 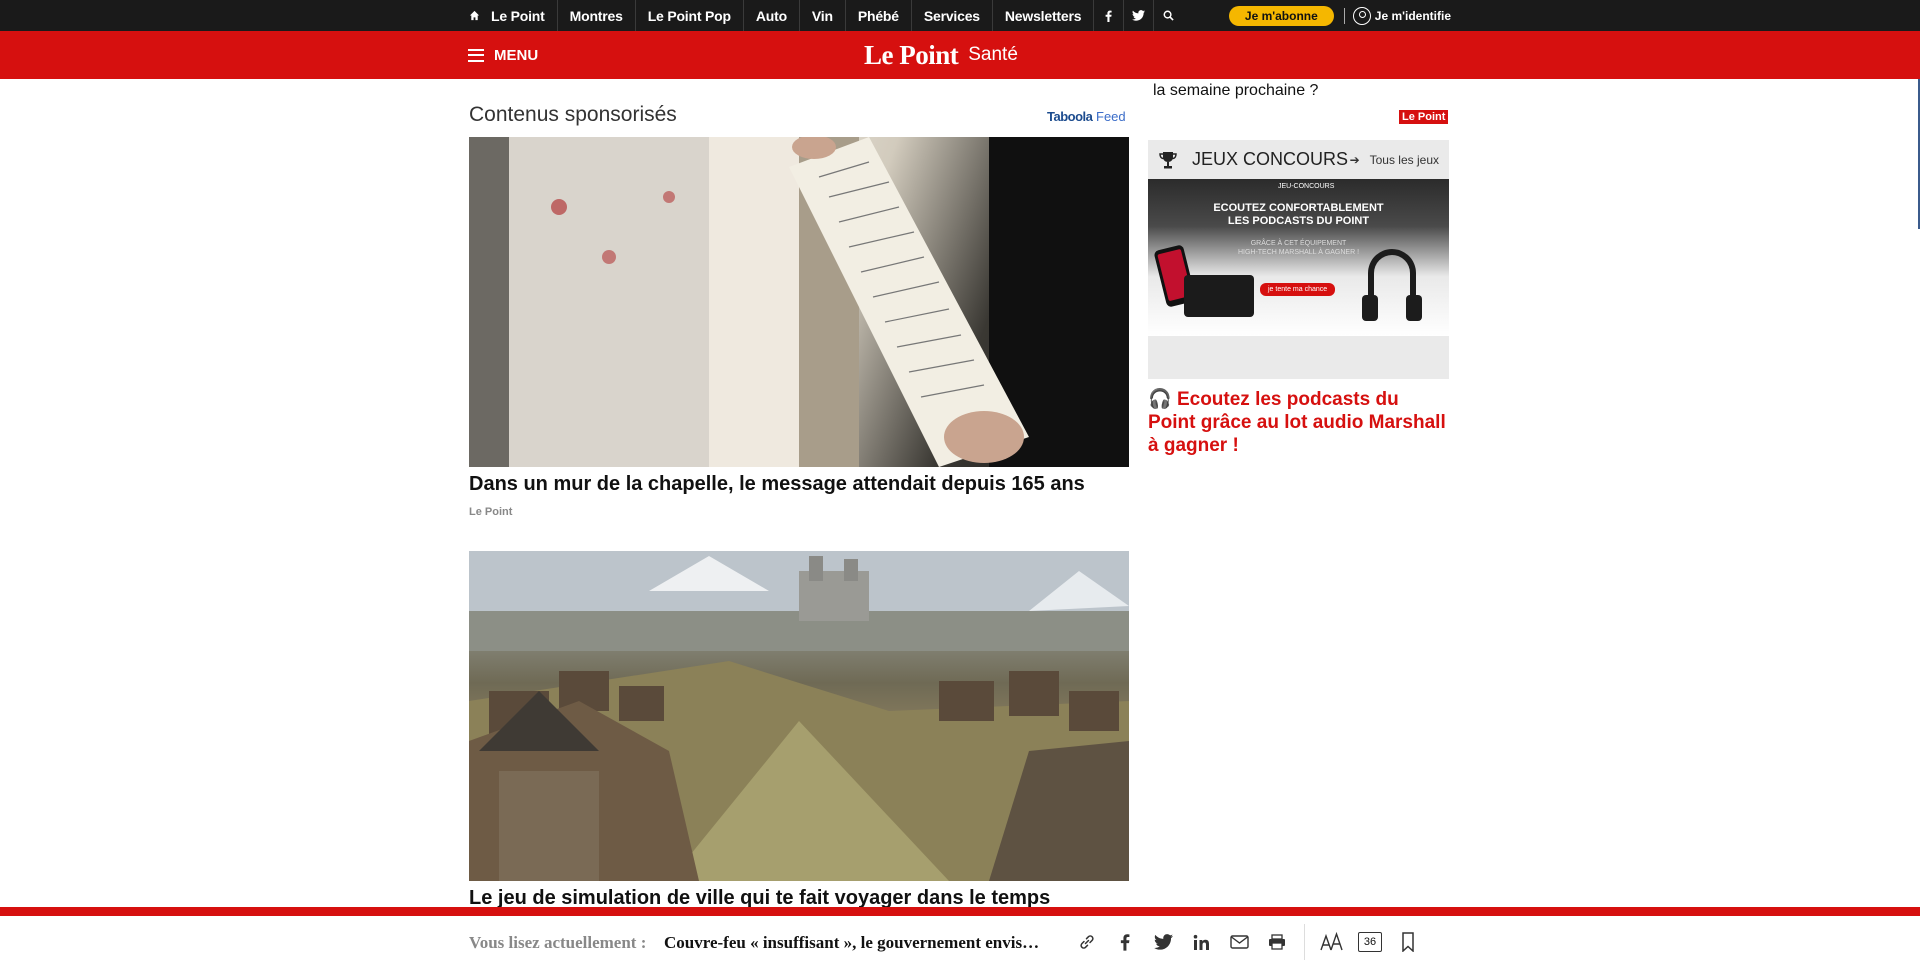 I want to click on text-size-icon, so click(x=1332, y=942).